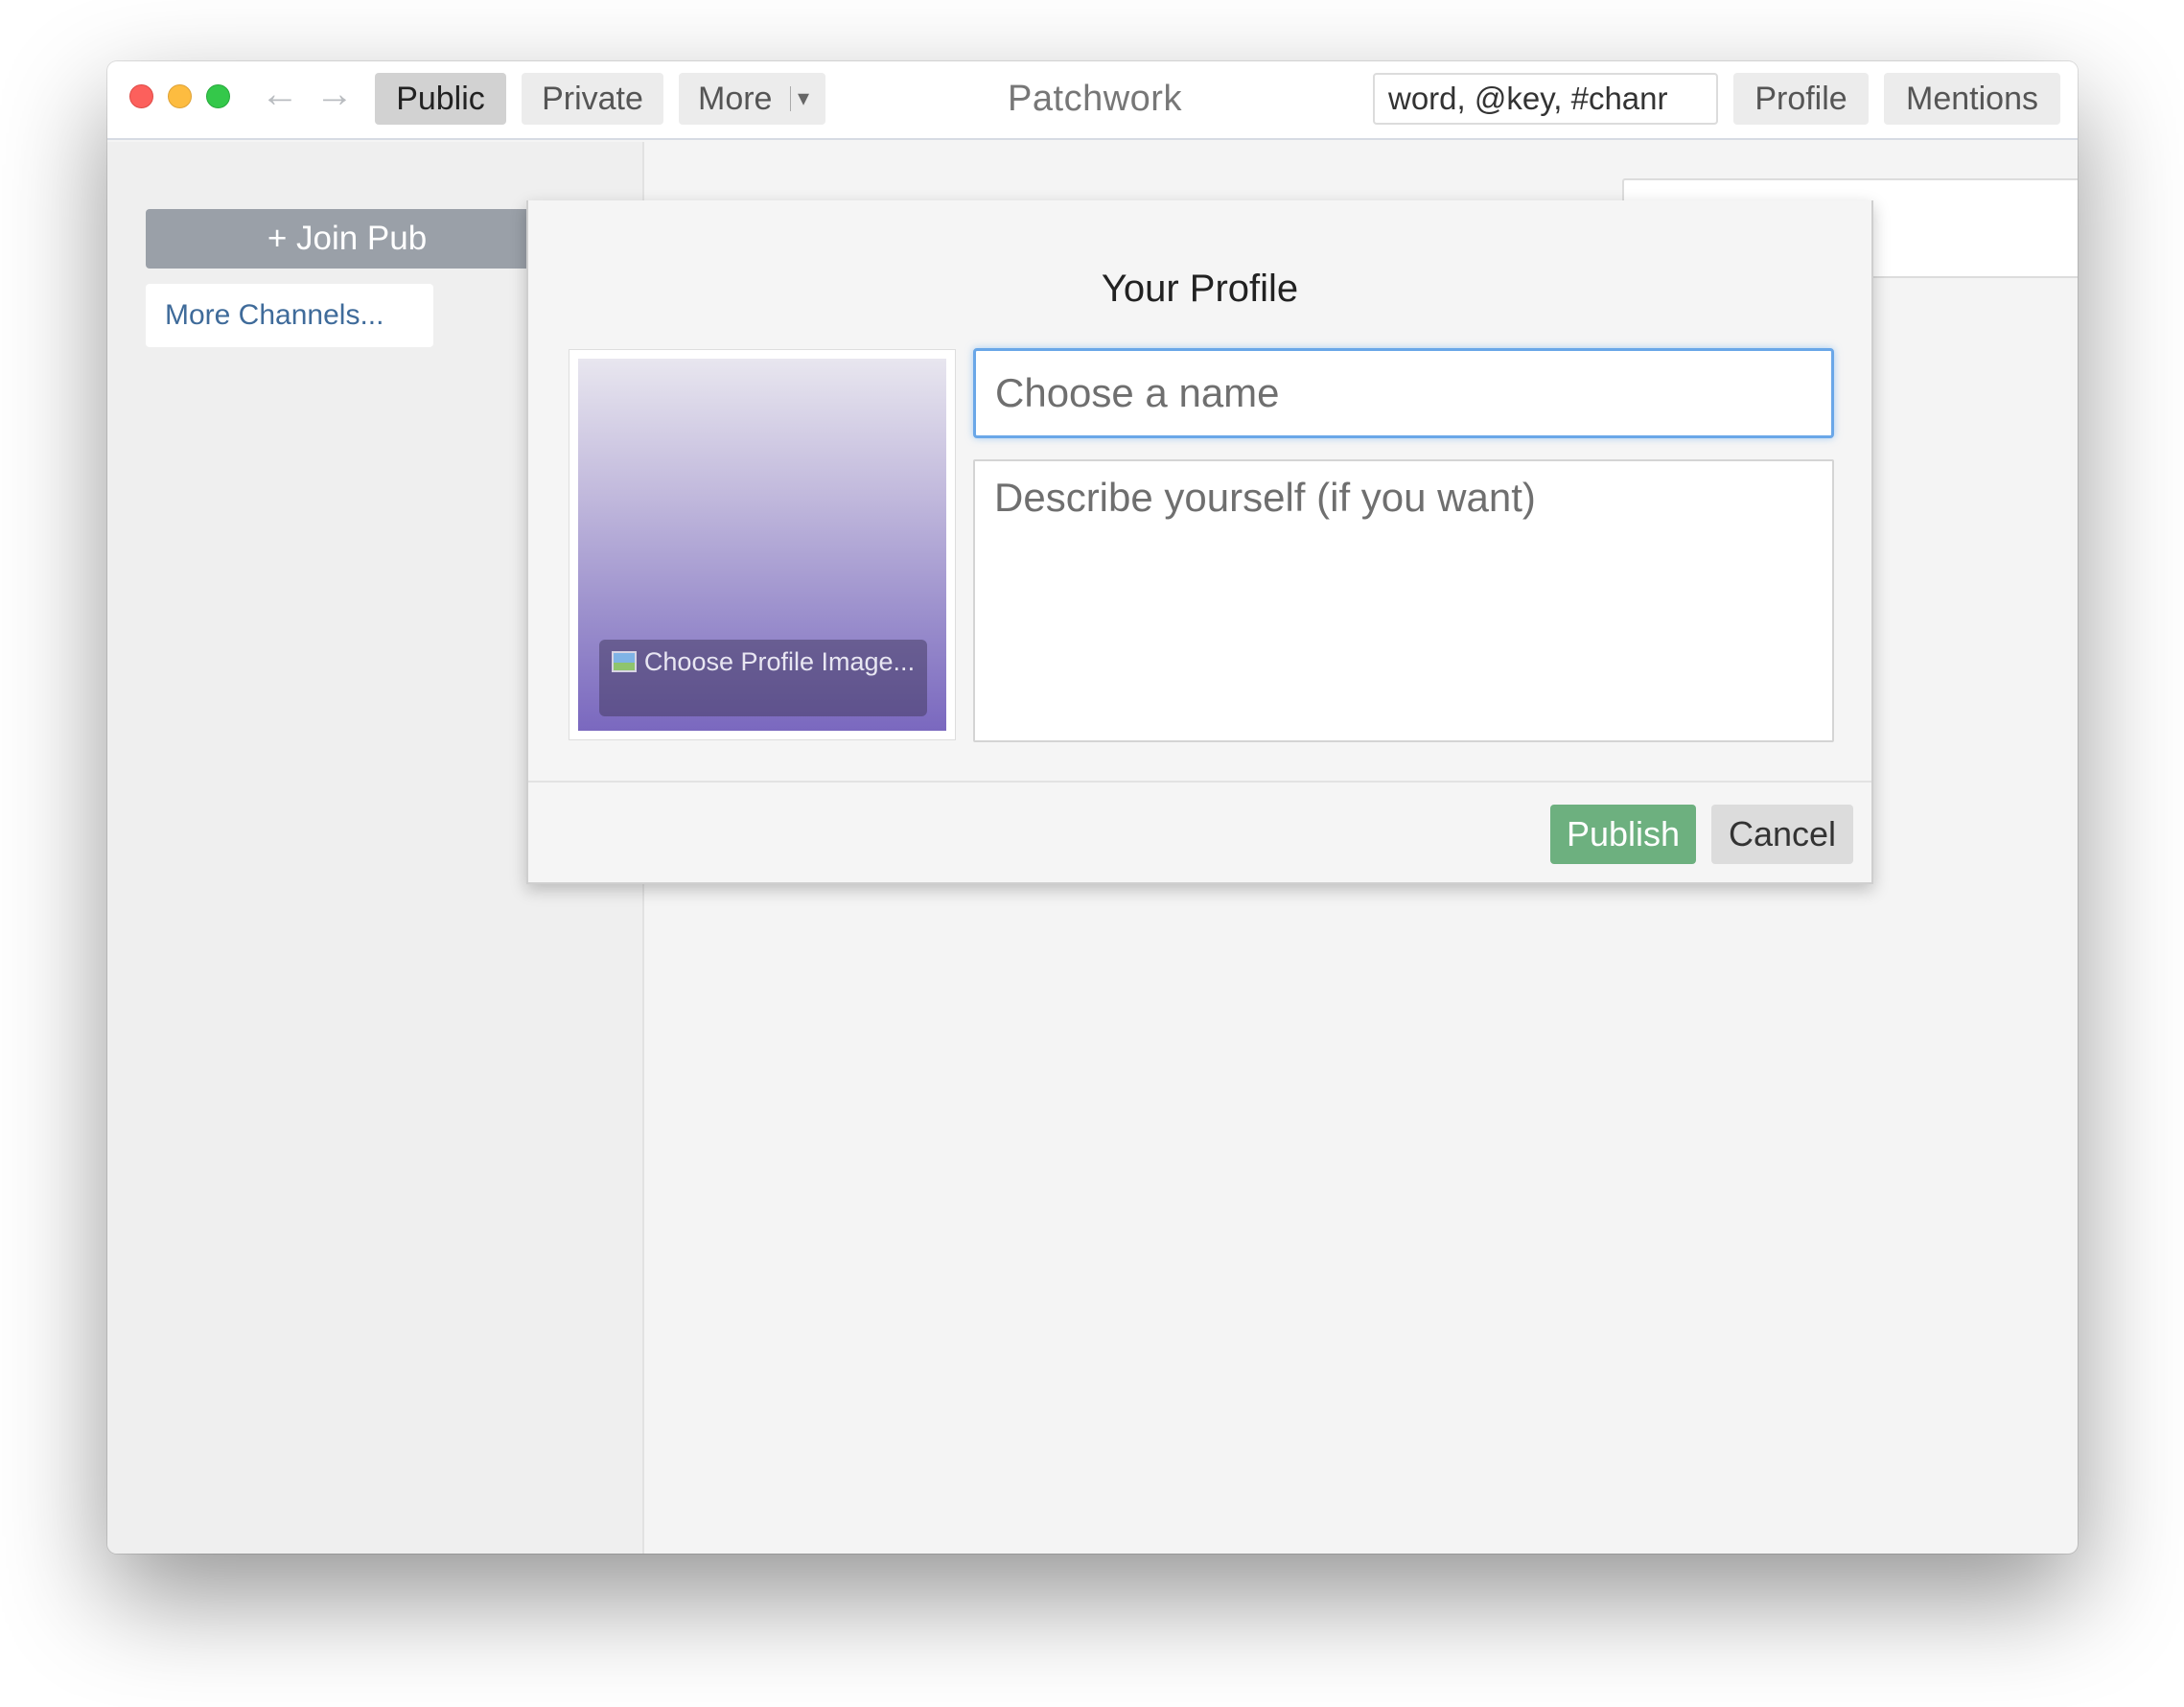 This screenshot has height=1707, width=2184. Describe the element at coordinates (347, 239) in the screenshot. I see `join-pub-button: + Join Pub` at that location.